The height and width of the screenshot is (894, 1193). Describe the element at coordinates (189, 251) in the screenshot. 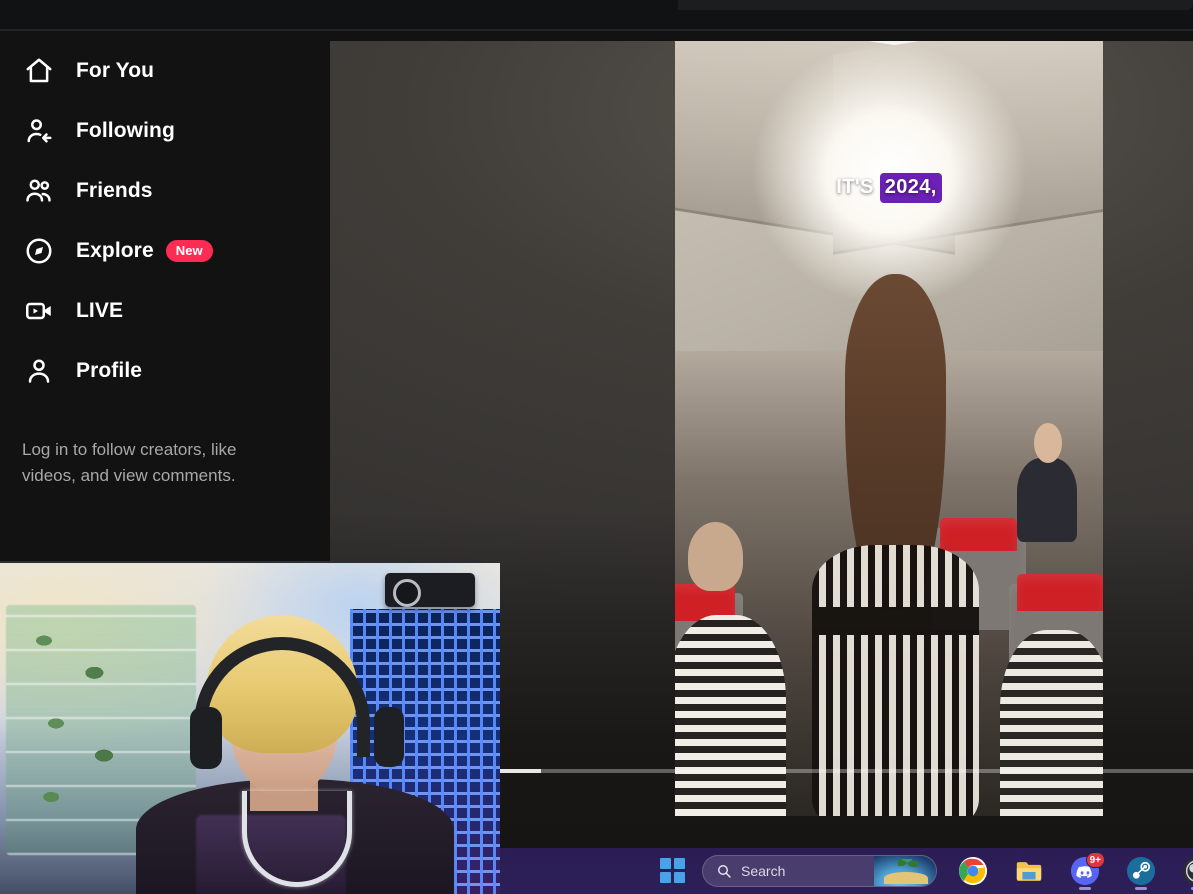

I see `explore-new-badge: New` at that location.